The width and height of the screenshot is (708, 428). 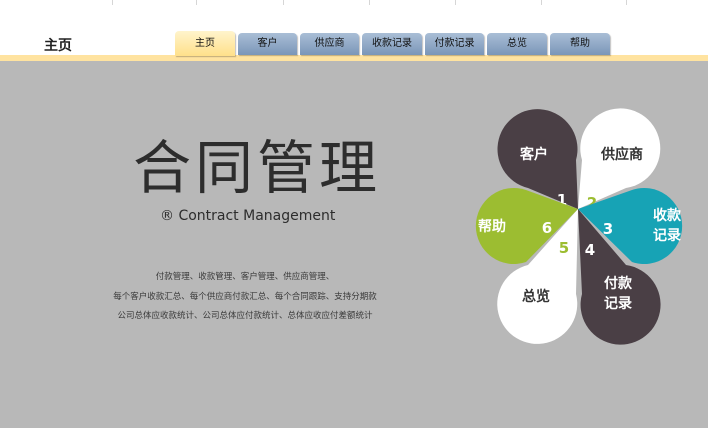 I want to click on petal-receipts-label-line: 收款, so click(x=667, y=215).